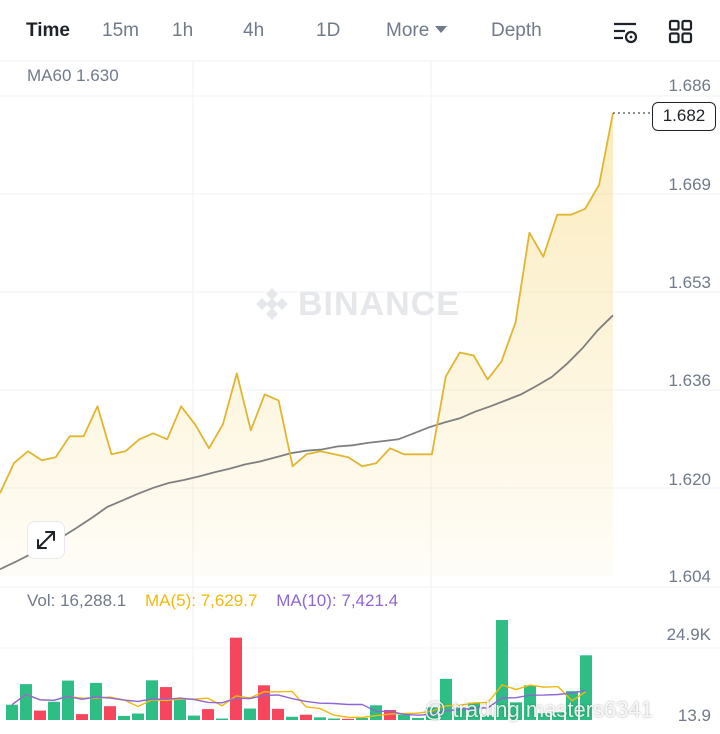 The image size is (720, 734). I want to click on expand-chart-button, so click(46, 540).